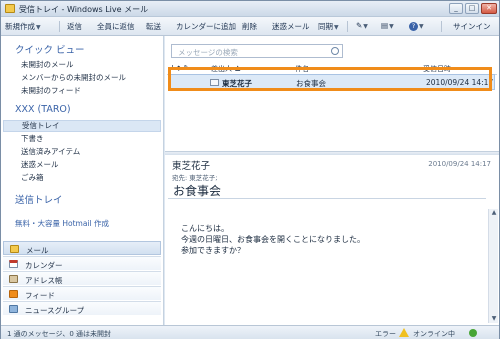 The image size is (500, 339). I want to click on inbox-icon, so click(10, 8).